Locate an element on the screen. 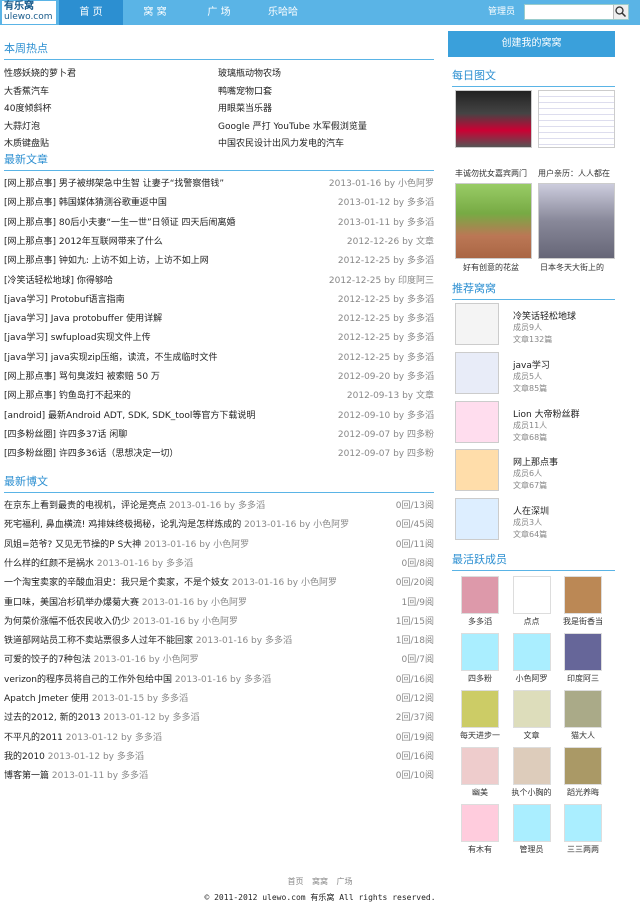 The image size is (640, 915). member-item: 印度阿三 is located at coordinates (583, 659).